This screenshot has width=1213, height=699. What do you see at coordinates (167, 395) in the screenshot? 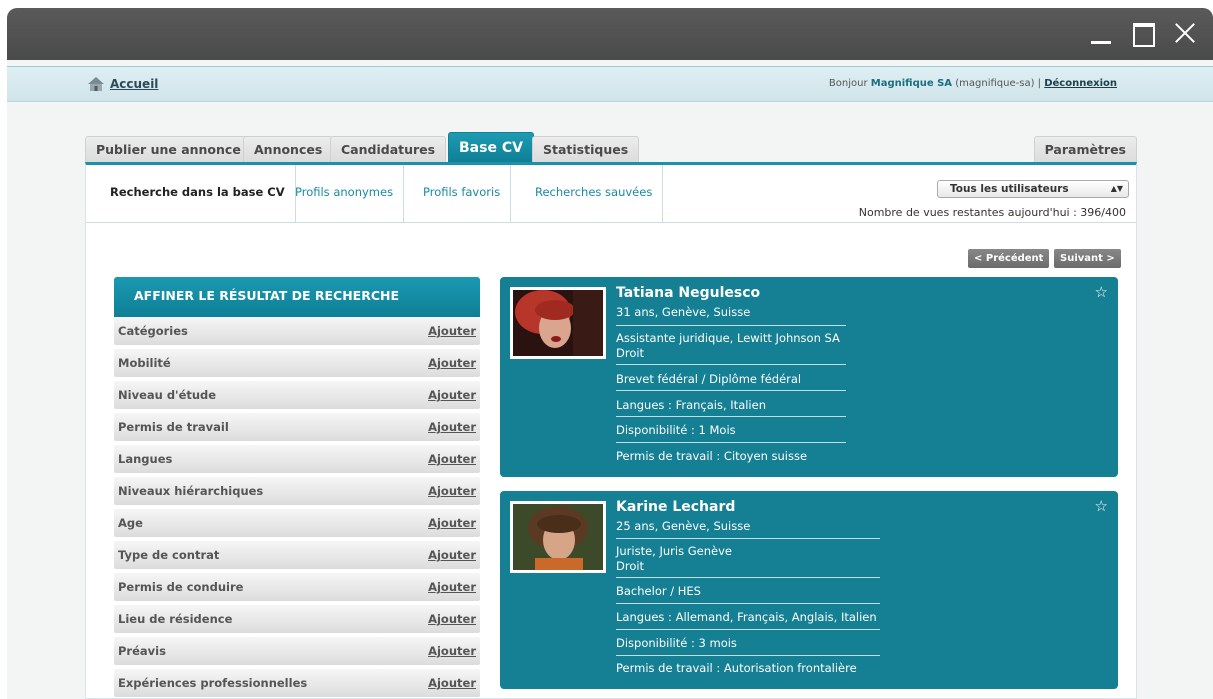
I see `filter-label: Niveau d'étude` at bounding box center [167, 395].